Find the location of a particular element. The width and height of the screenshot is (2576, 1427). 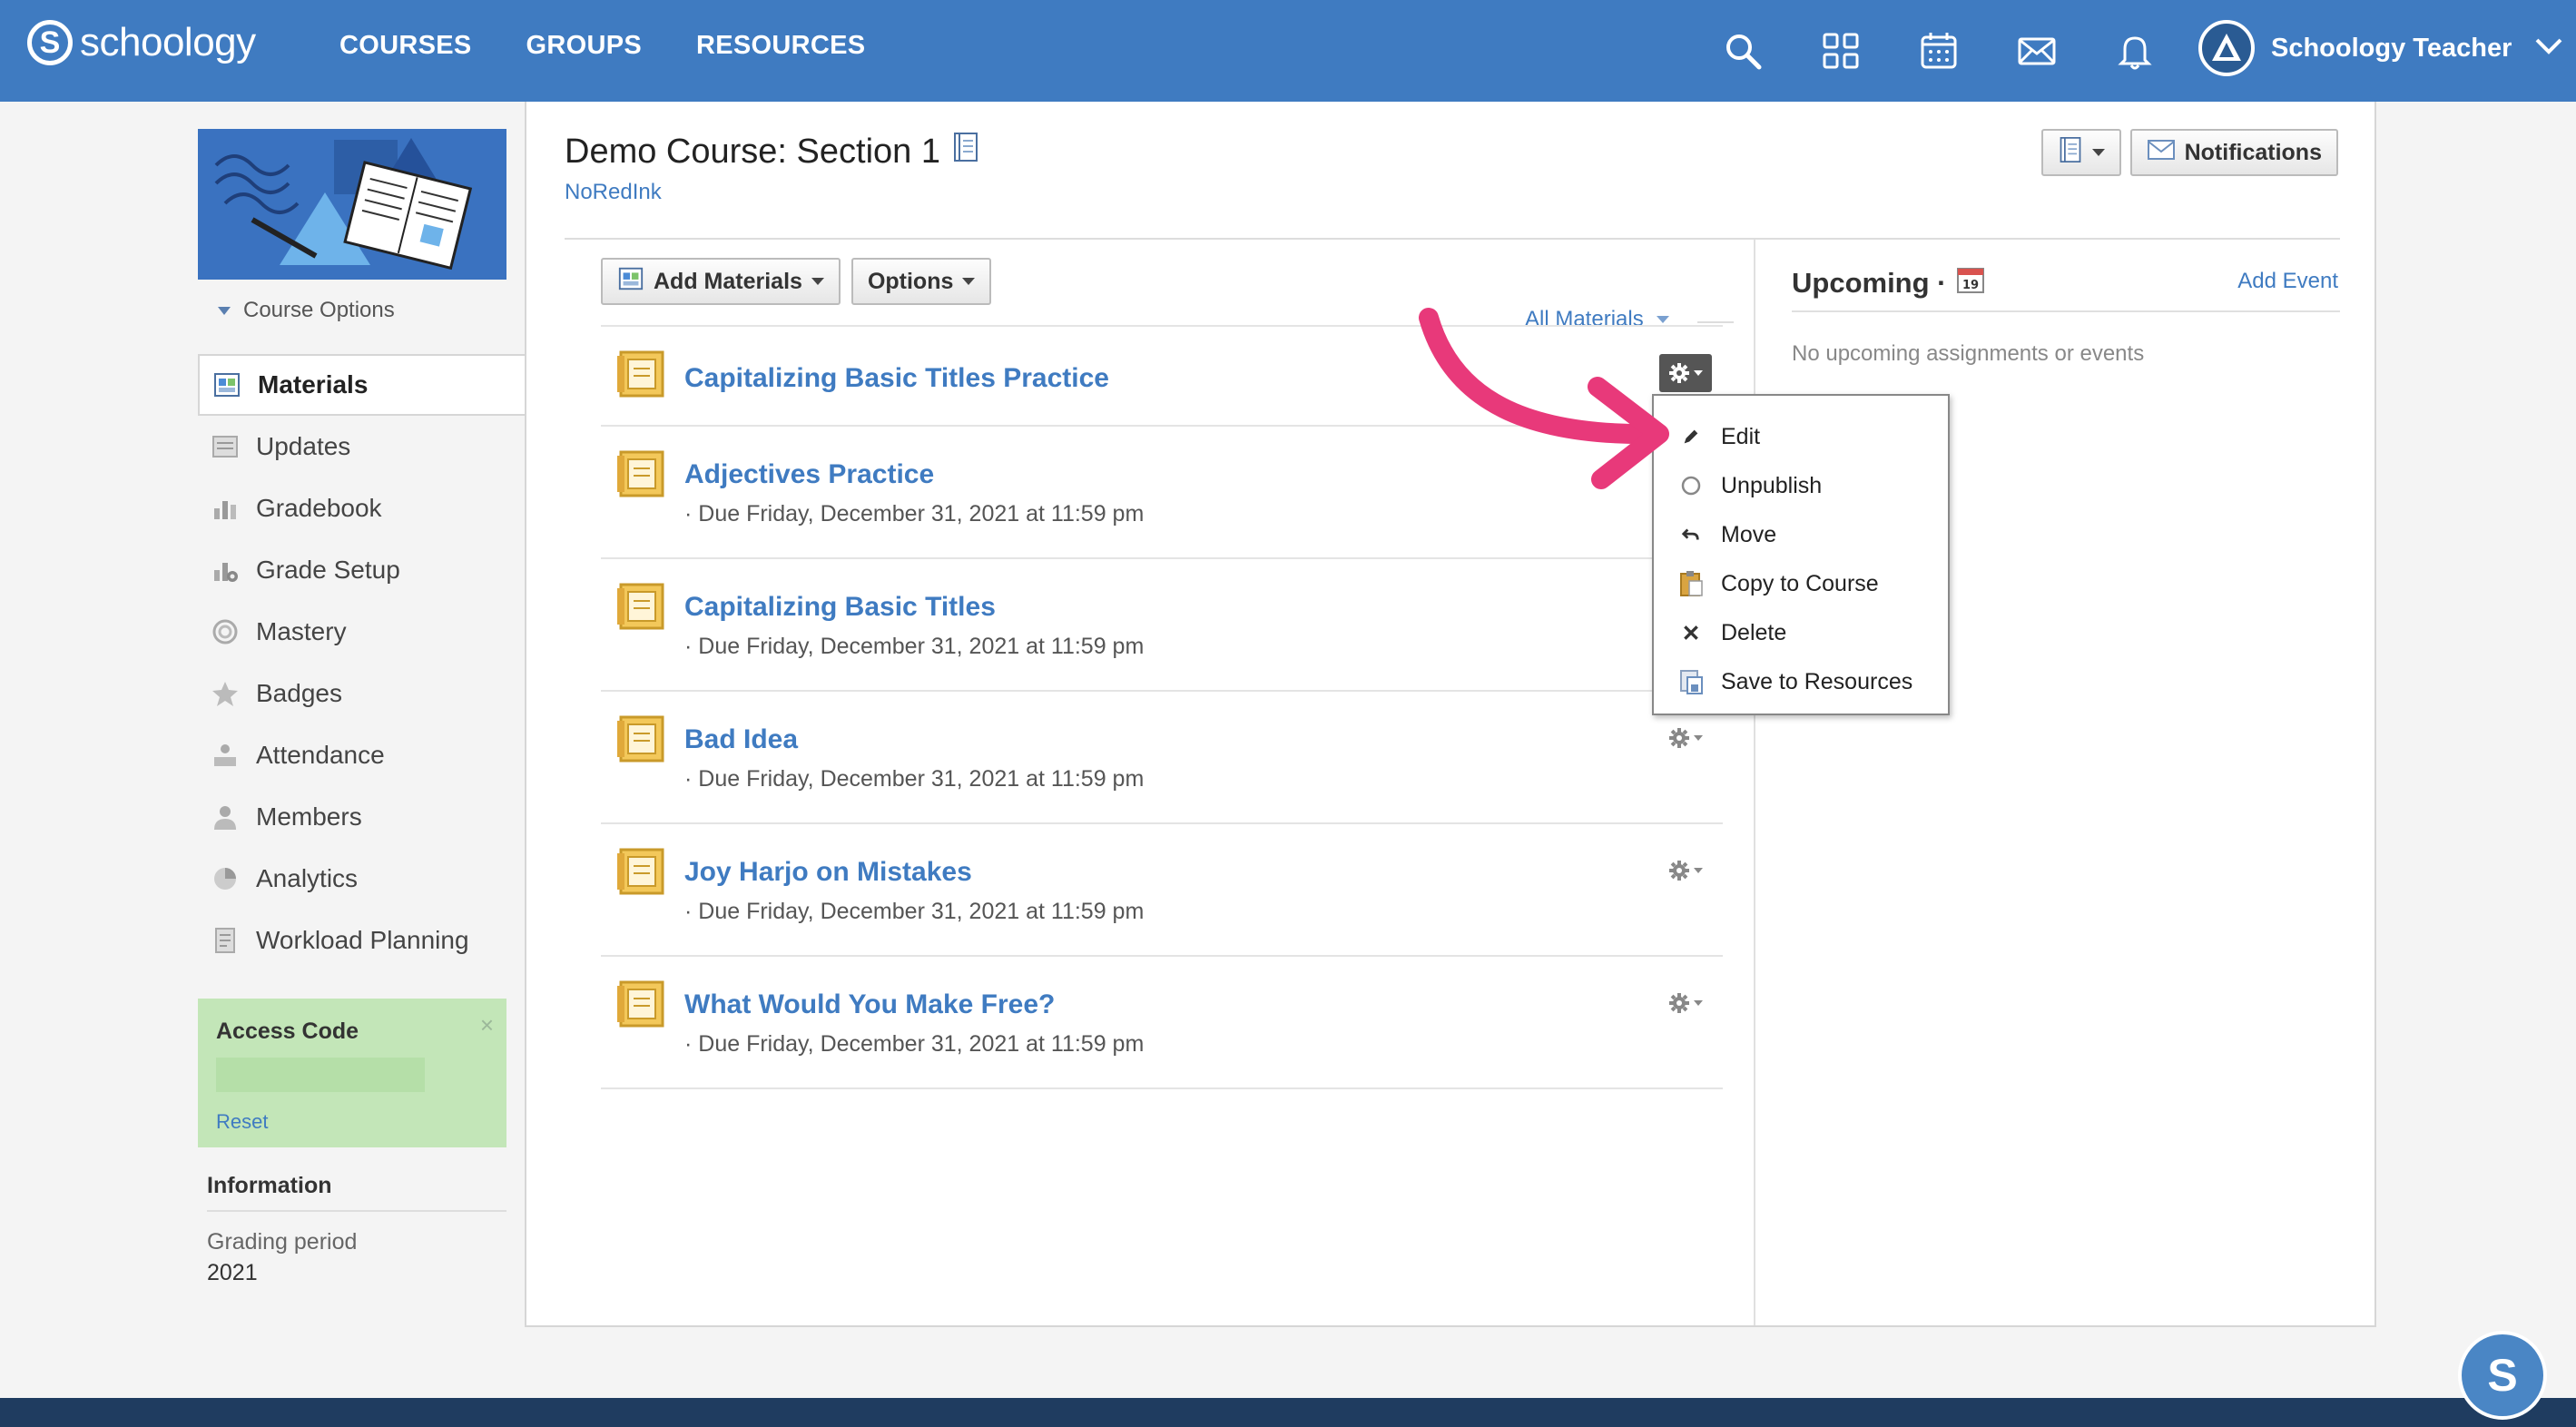

menu-item-copy-to-course: Copy to Course is located at coordinates (1801, 583).